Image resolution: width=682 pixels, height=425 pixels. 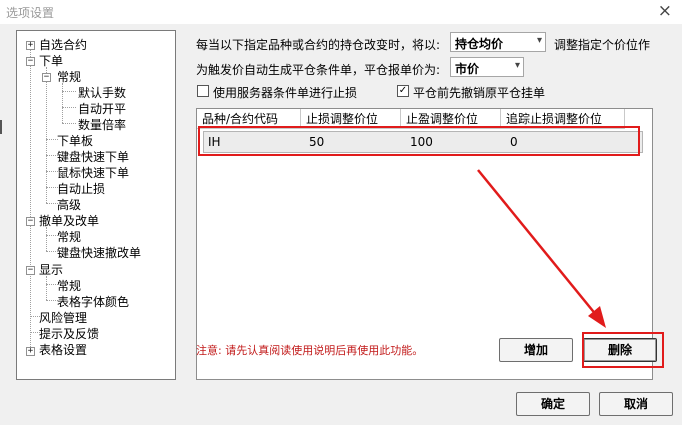 I want to click on ok-button: 确定, so click(x=553, y=404).